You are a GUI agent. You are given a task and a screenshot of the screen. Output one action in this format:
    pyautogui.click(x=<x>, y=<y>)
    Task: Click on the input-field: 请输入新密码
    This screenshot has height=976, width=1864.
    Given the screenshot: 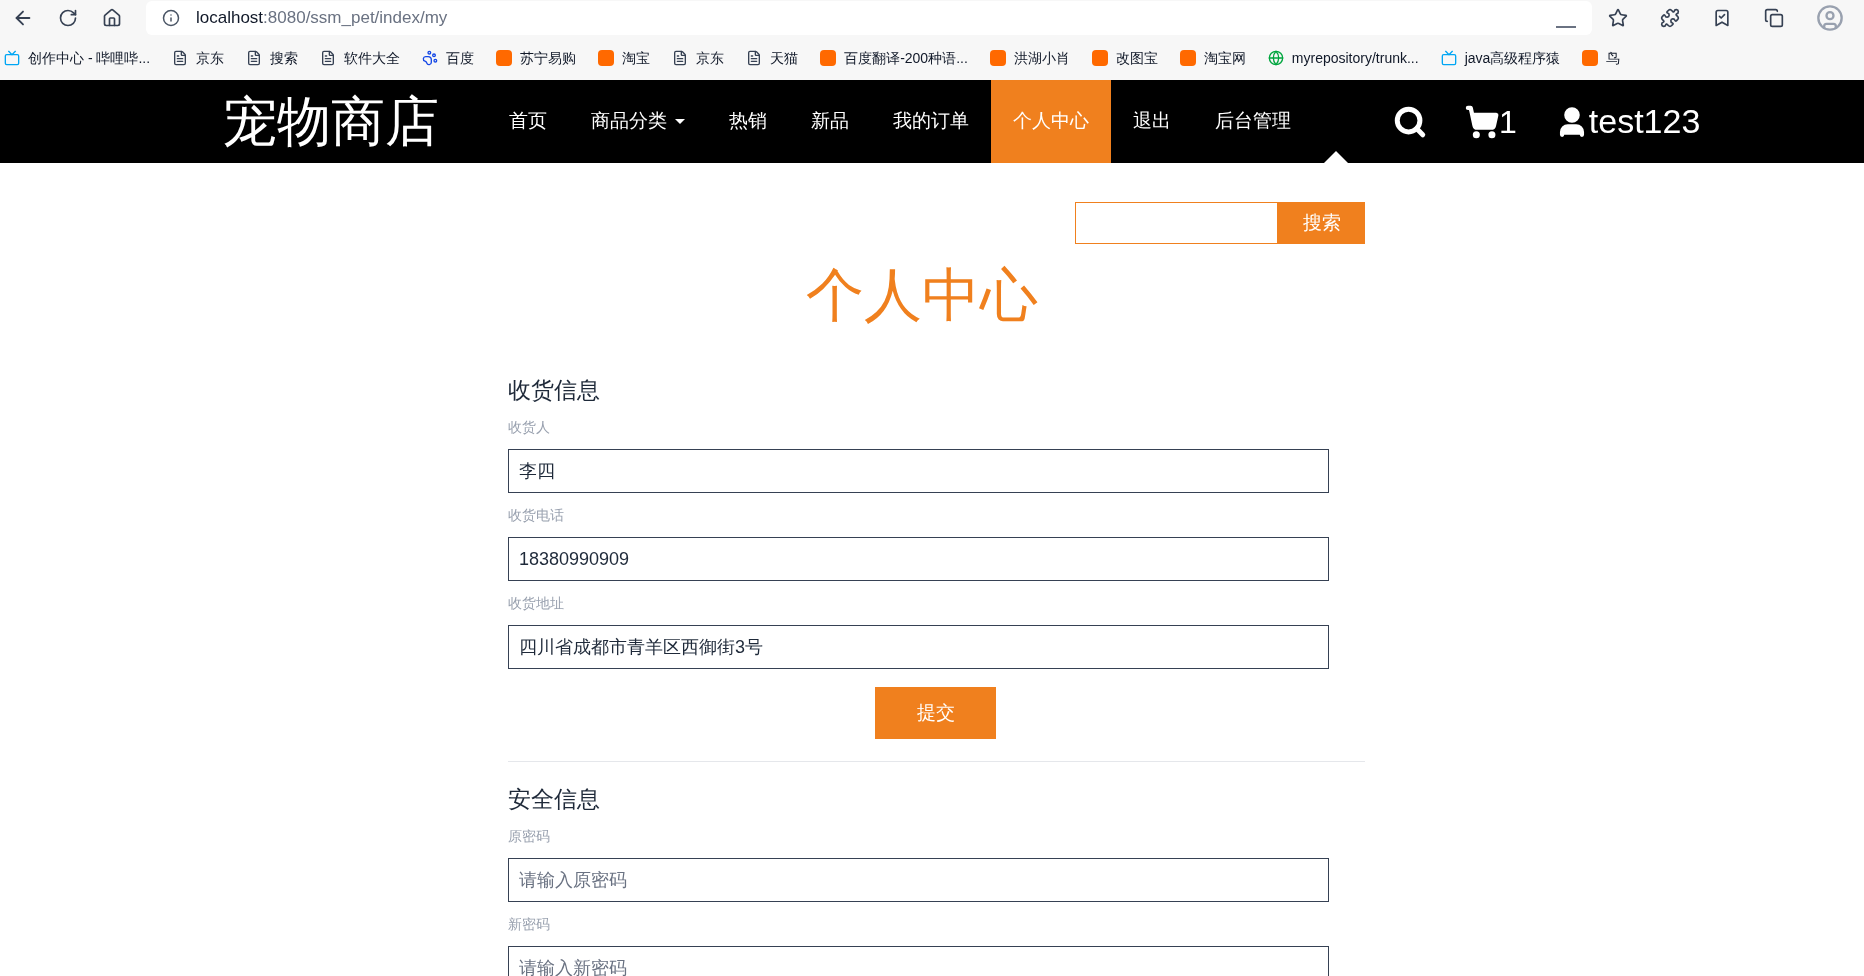 What is the action you would take?
    pyautogui.click(x=918, y=961)
    